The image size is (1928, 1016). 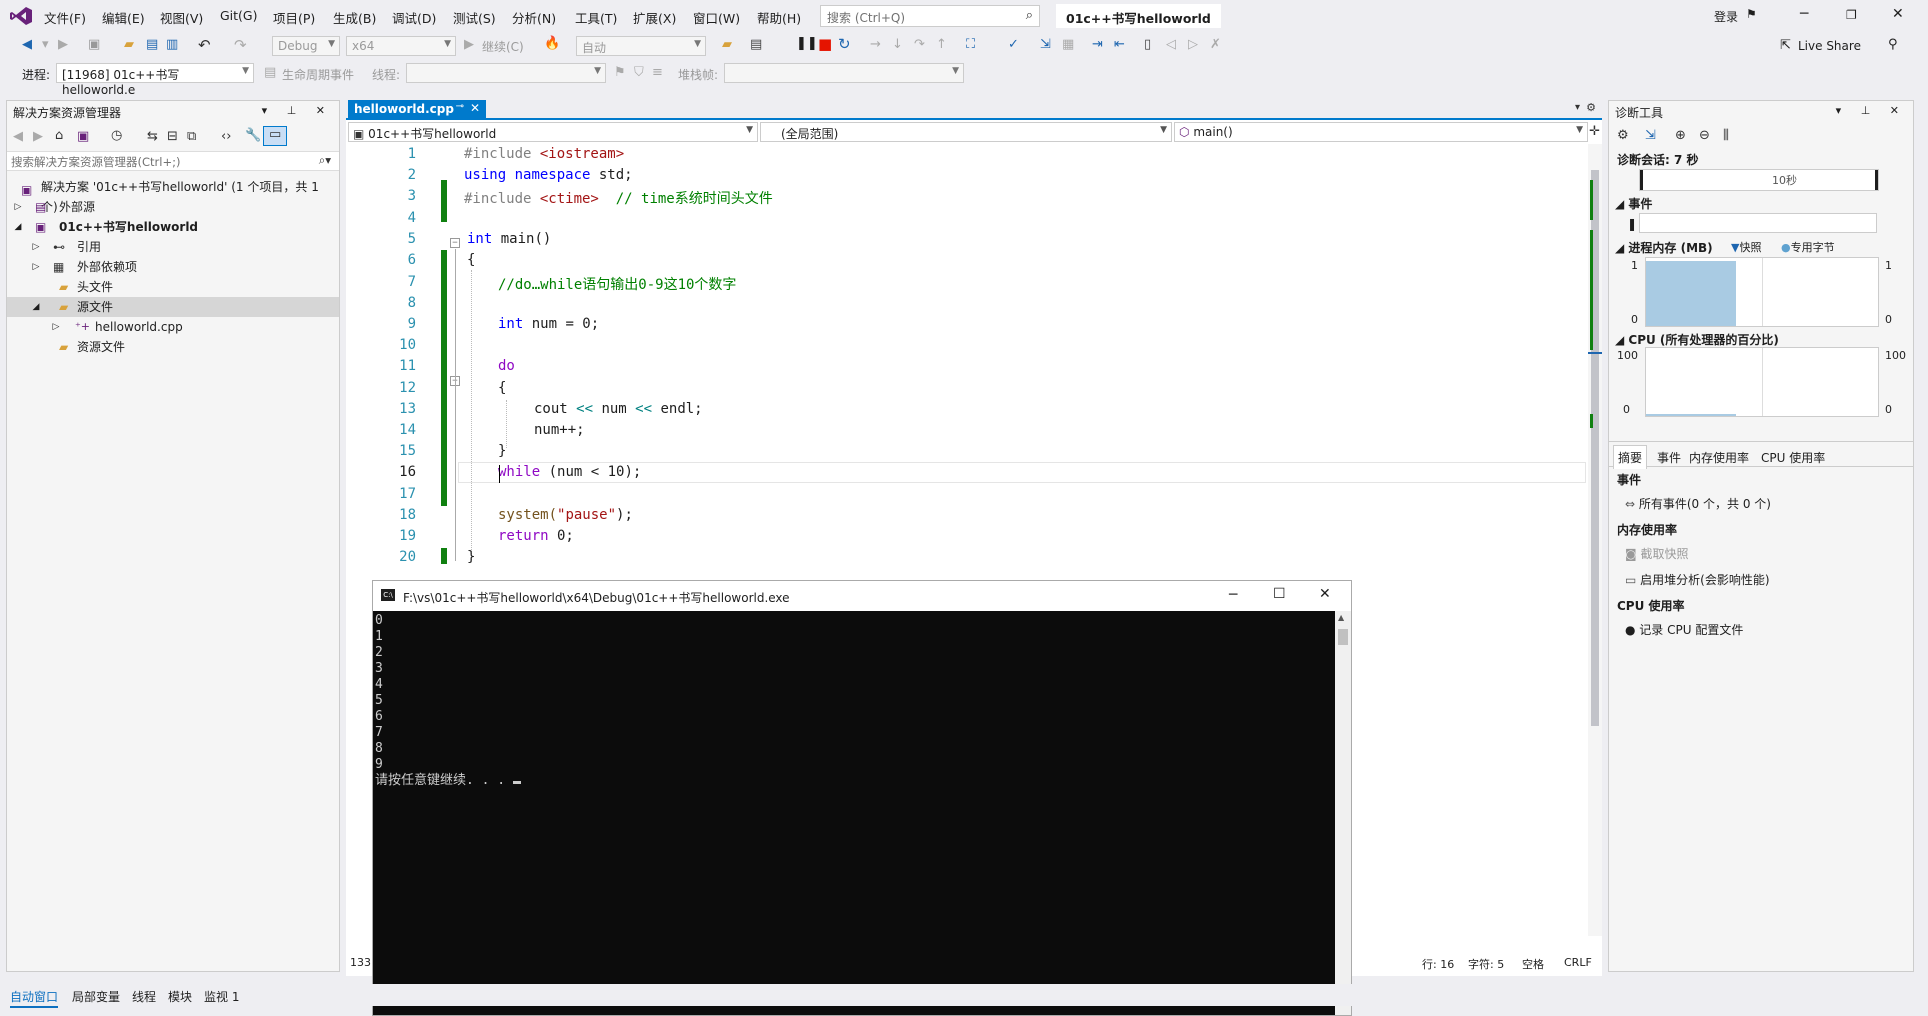 I want to click on pending-changes-icon: ◷, so click(x=116, y=135).